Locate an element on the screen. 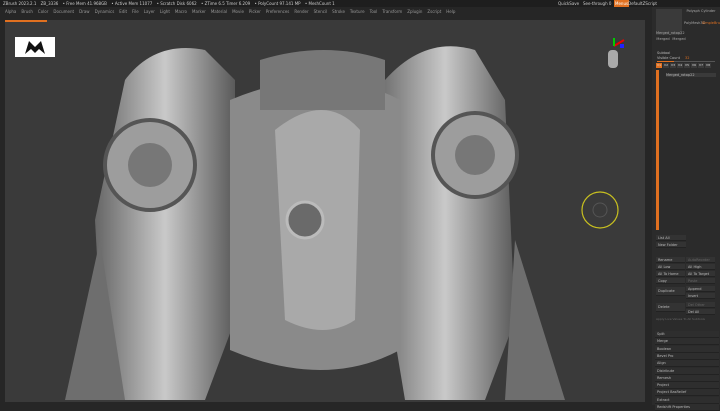 The image size is (720, 411). brush-cursor-icon is located at coordinates (600, 210).